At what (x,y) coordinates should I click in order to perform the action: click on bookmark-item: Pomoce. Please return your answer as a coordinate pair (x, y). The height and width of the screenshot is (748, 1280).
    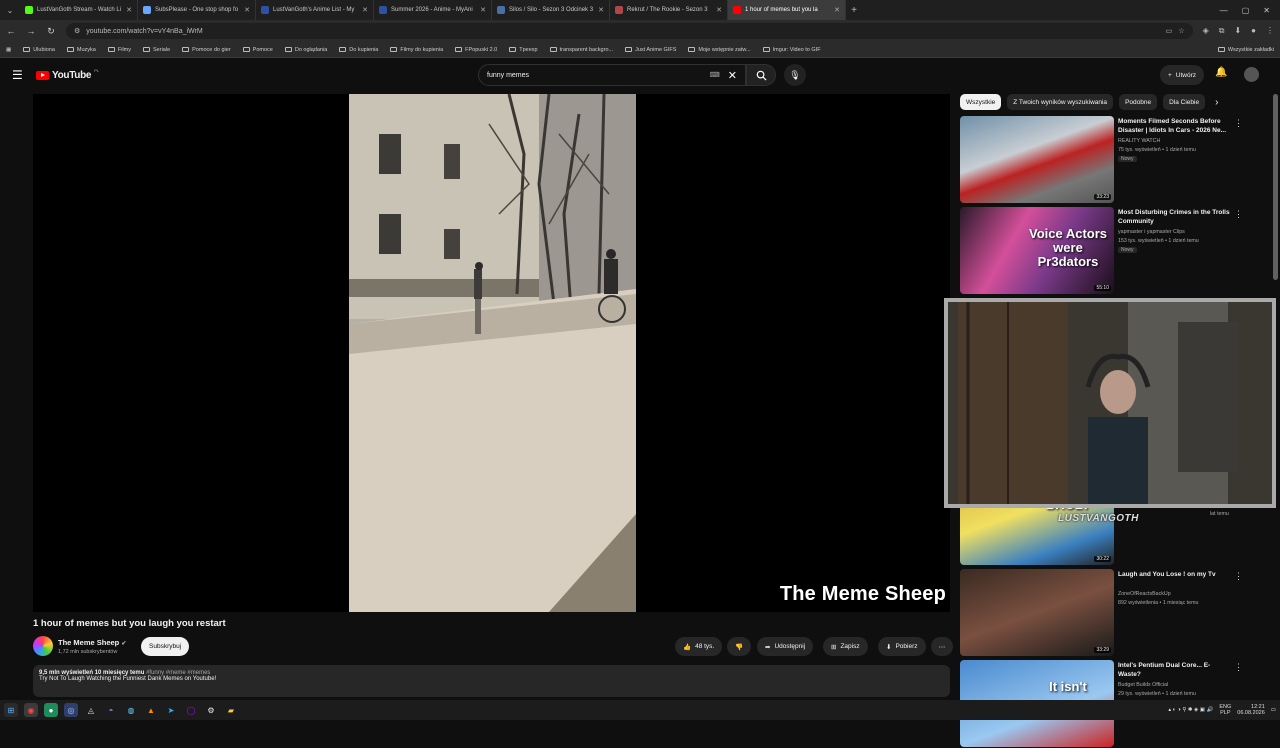
    Looking at the image, I should click on (257, 50).